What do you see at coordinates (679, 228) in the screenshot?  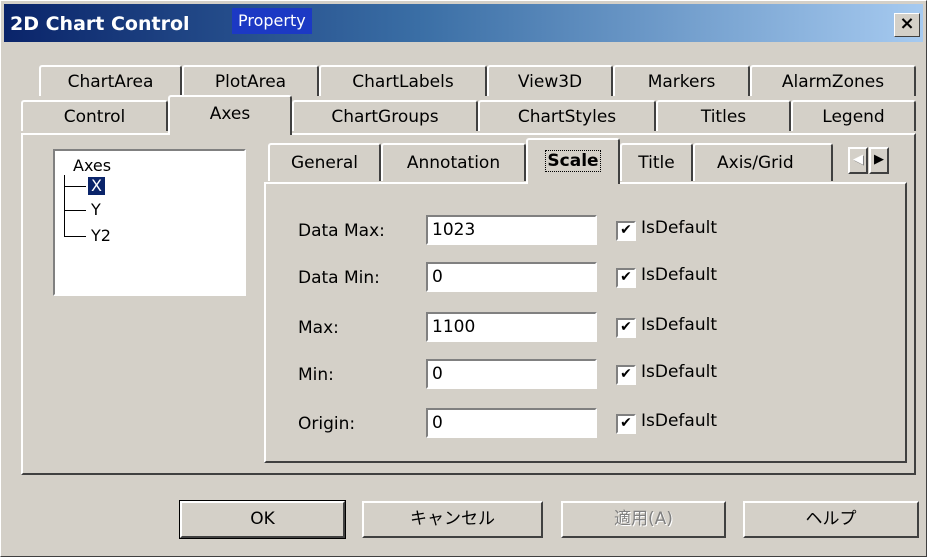 I see `data-max-isdefault-label: IsDefault` at bounding box center [679, 228].